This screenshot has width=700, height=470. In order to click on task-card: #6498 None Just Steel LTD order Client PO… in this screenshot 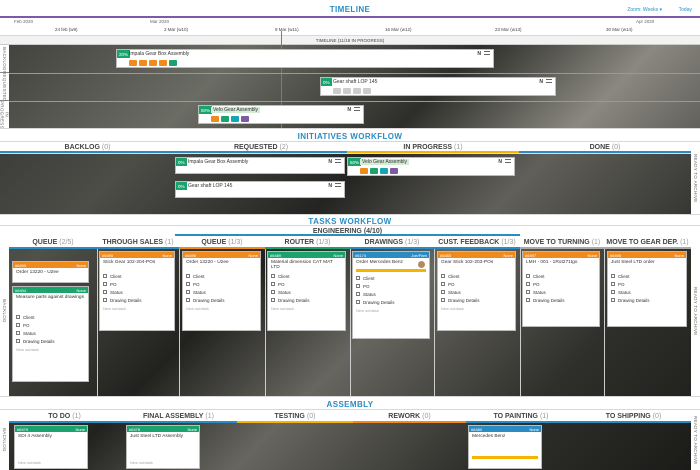, I will do `click(647, 289)`.